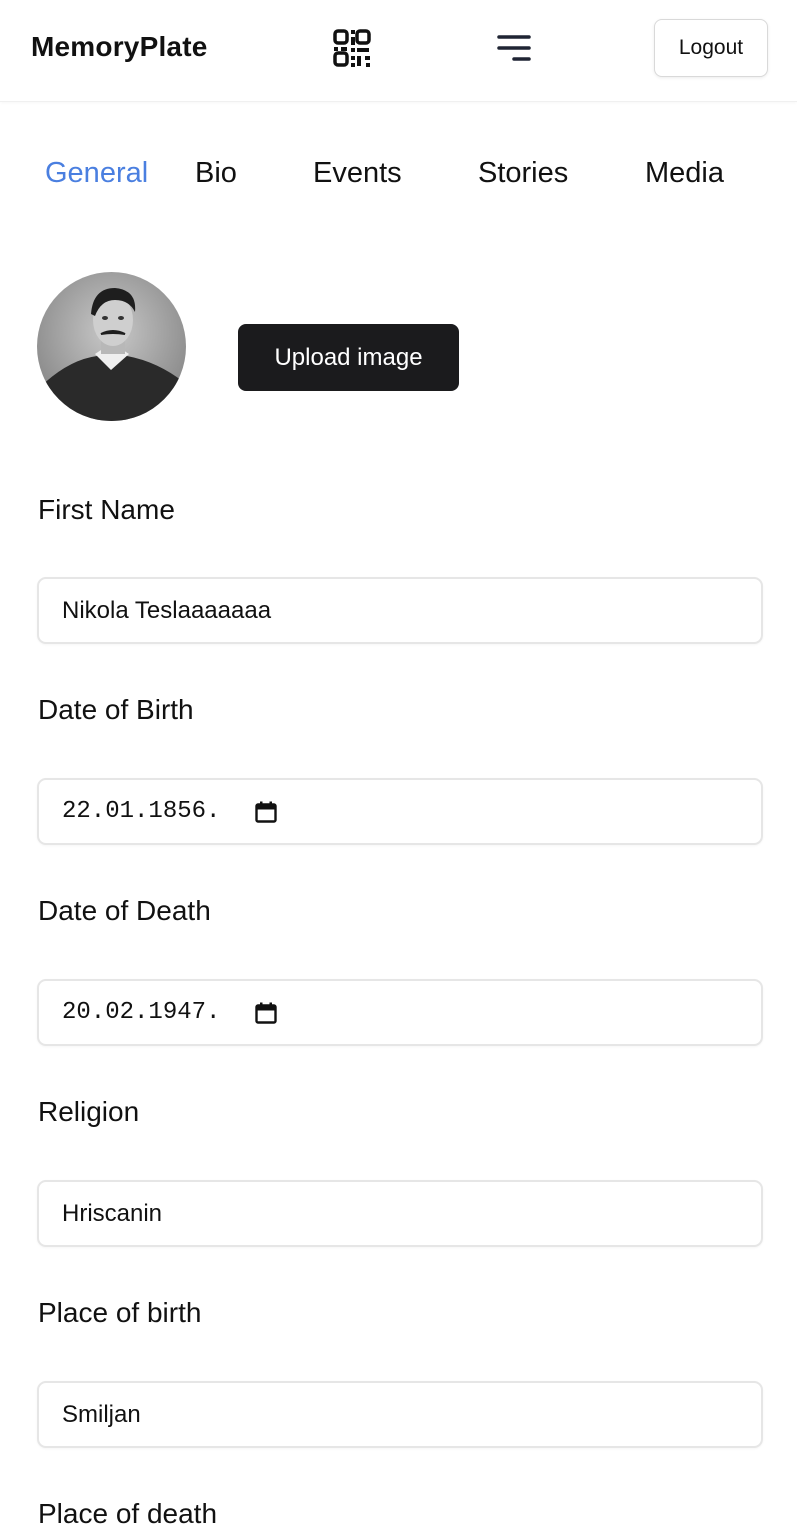 The width and height of the screenshot is (797, 1530). What do you see at coordinates (116, 709) in the screenshot?
I see `date-of-birth-label: Date of Birth` at bounding box center [116, 709].